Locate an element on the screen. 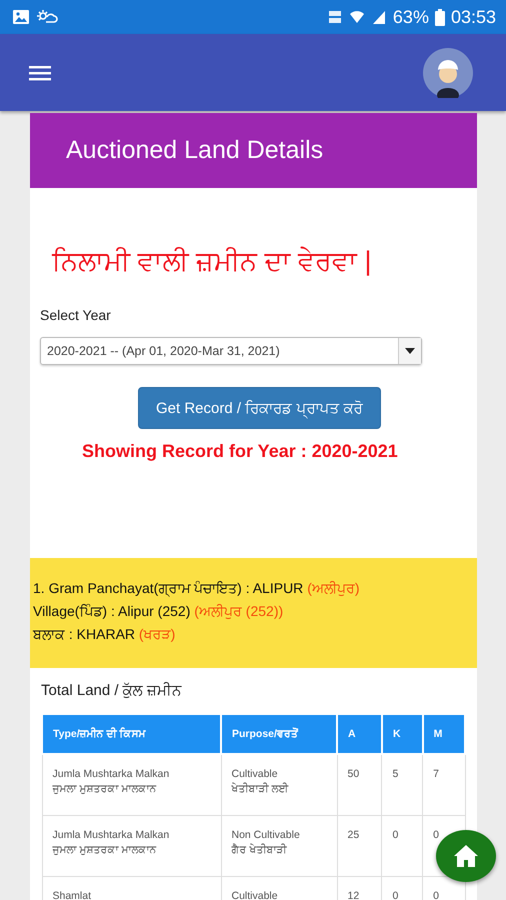 This screenshot has height=900, width=506. get-record-button: Get Record / ਰਿਕਾਰਡ ਪ੍ਰਾਪਤ ਕਰੋ is located at coordinates (259, 408).